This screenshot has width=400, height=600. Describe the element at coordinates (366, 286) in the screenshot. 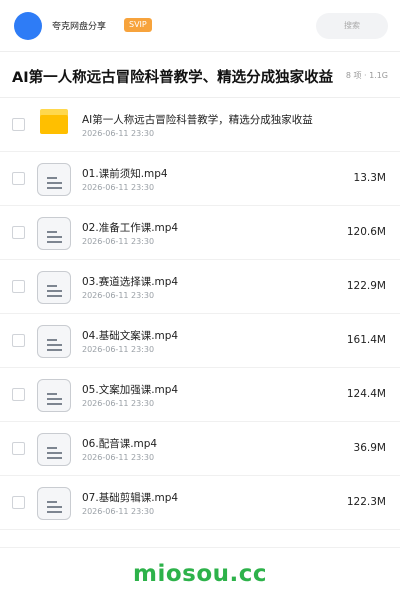

I see `file-size: 122.9M` at that location.